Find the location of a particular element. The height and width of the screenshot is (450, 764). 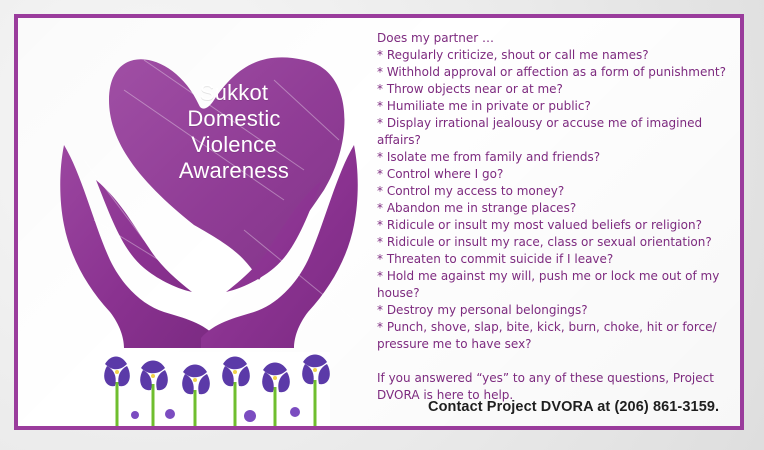

question-item: * Abandon me in strange places? is located at coordinates (477, 208).